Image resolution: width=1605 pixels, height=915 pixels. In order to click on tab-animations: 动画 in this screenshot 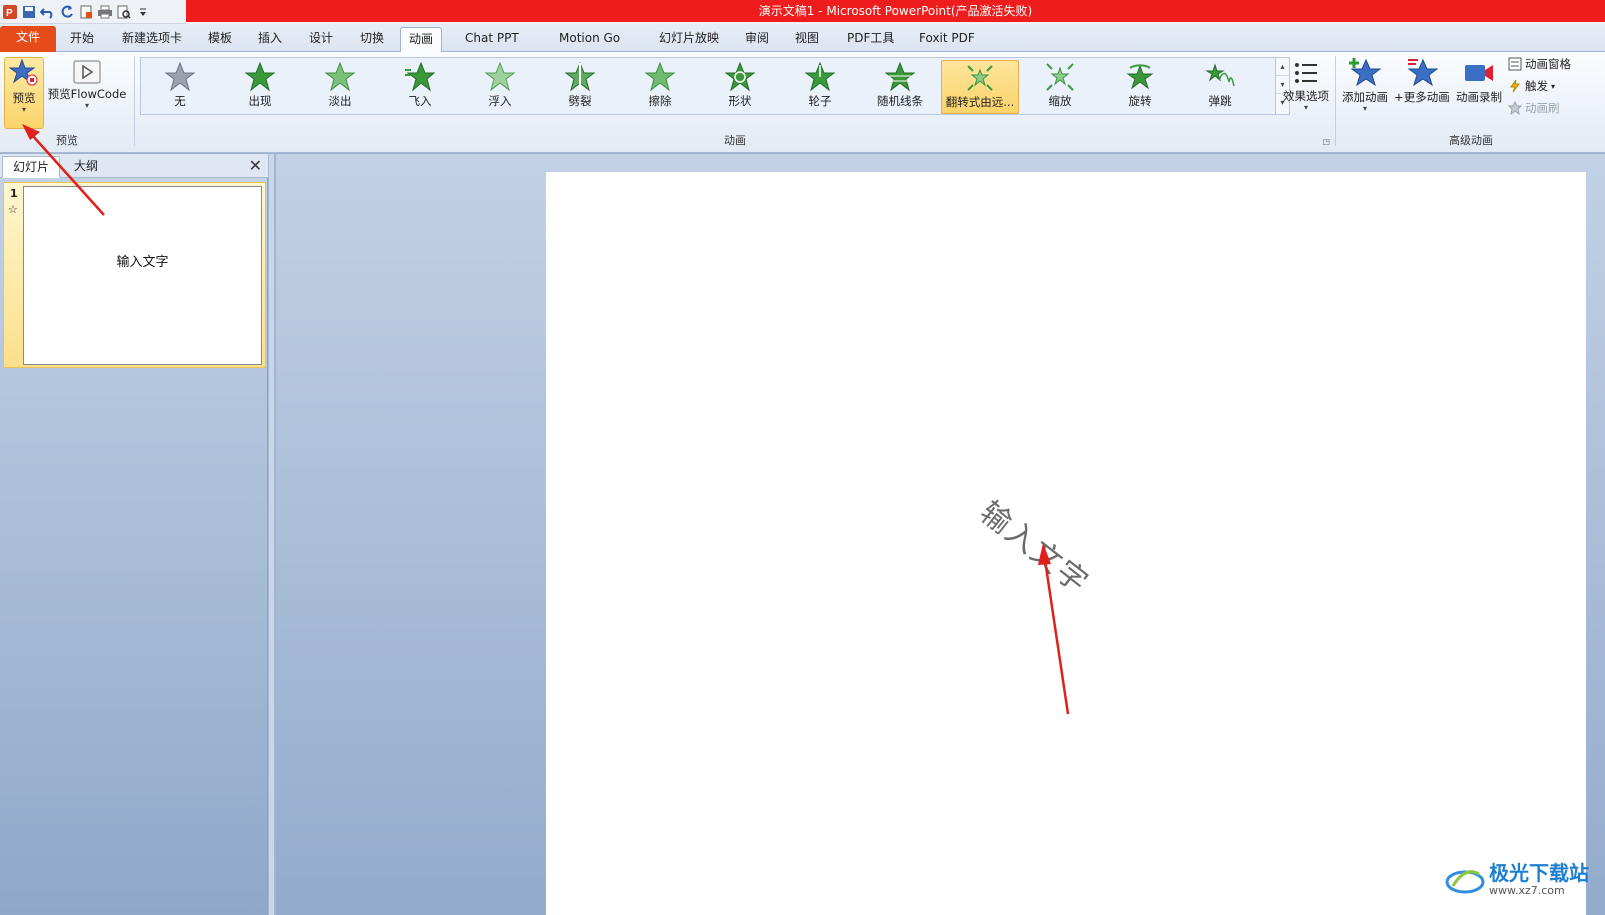, I will do `click(421, 40)`.